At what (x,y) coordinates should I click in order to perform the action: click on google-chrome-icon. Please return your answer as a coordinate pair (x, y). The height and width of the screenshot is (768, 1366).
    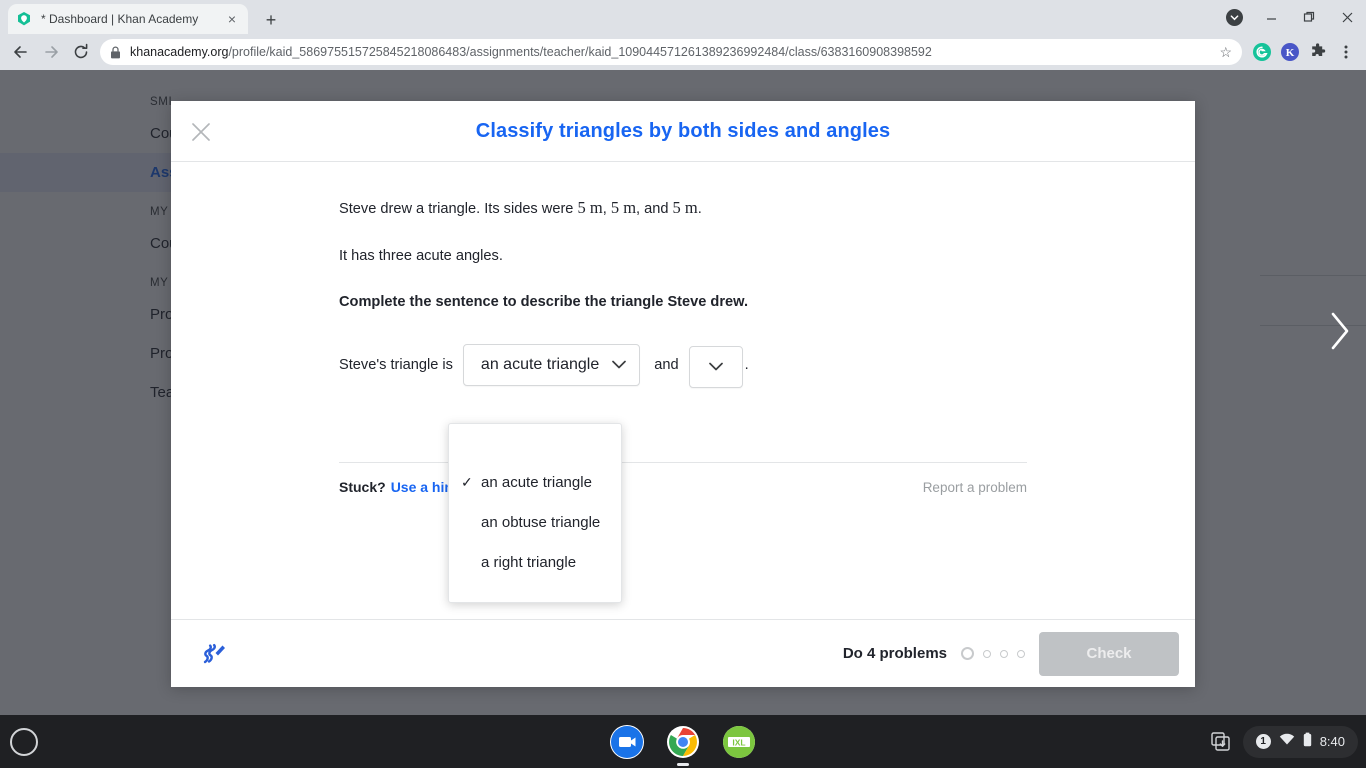
    Looking at the image, I should click on (683, 742).